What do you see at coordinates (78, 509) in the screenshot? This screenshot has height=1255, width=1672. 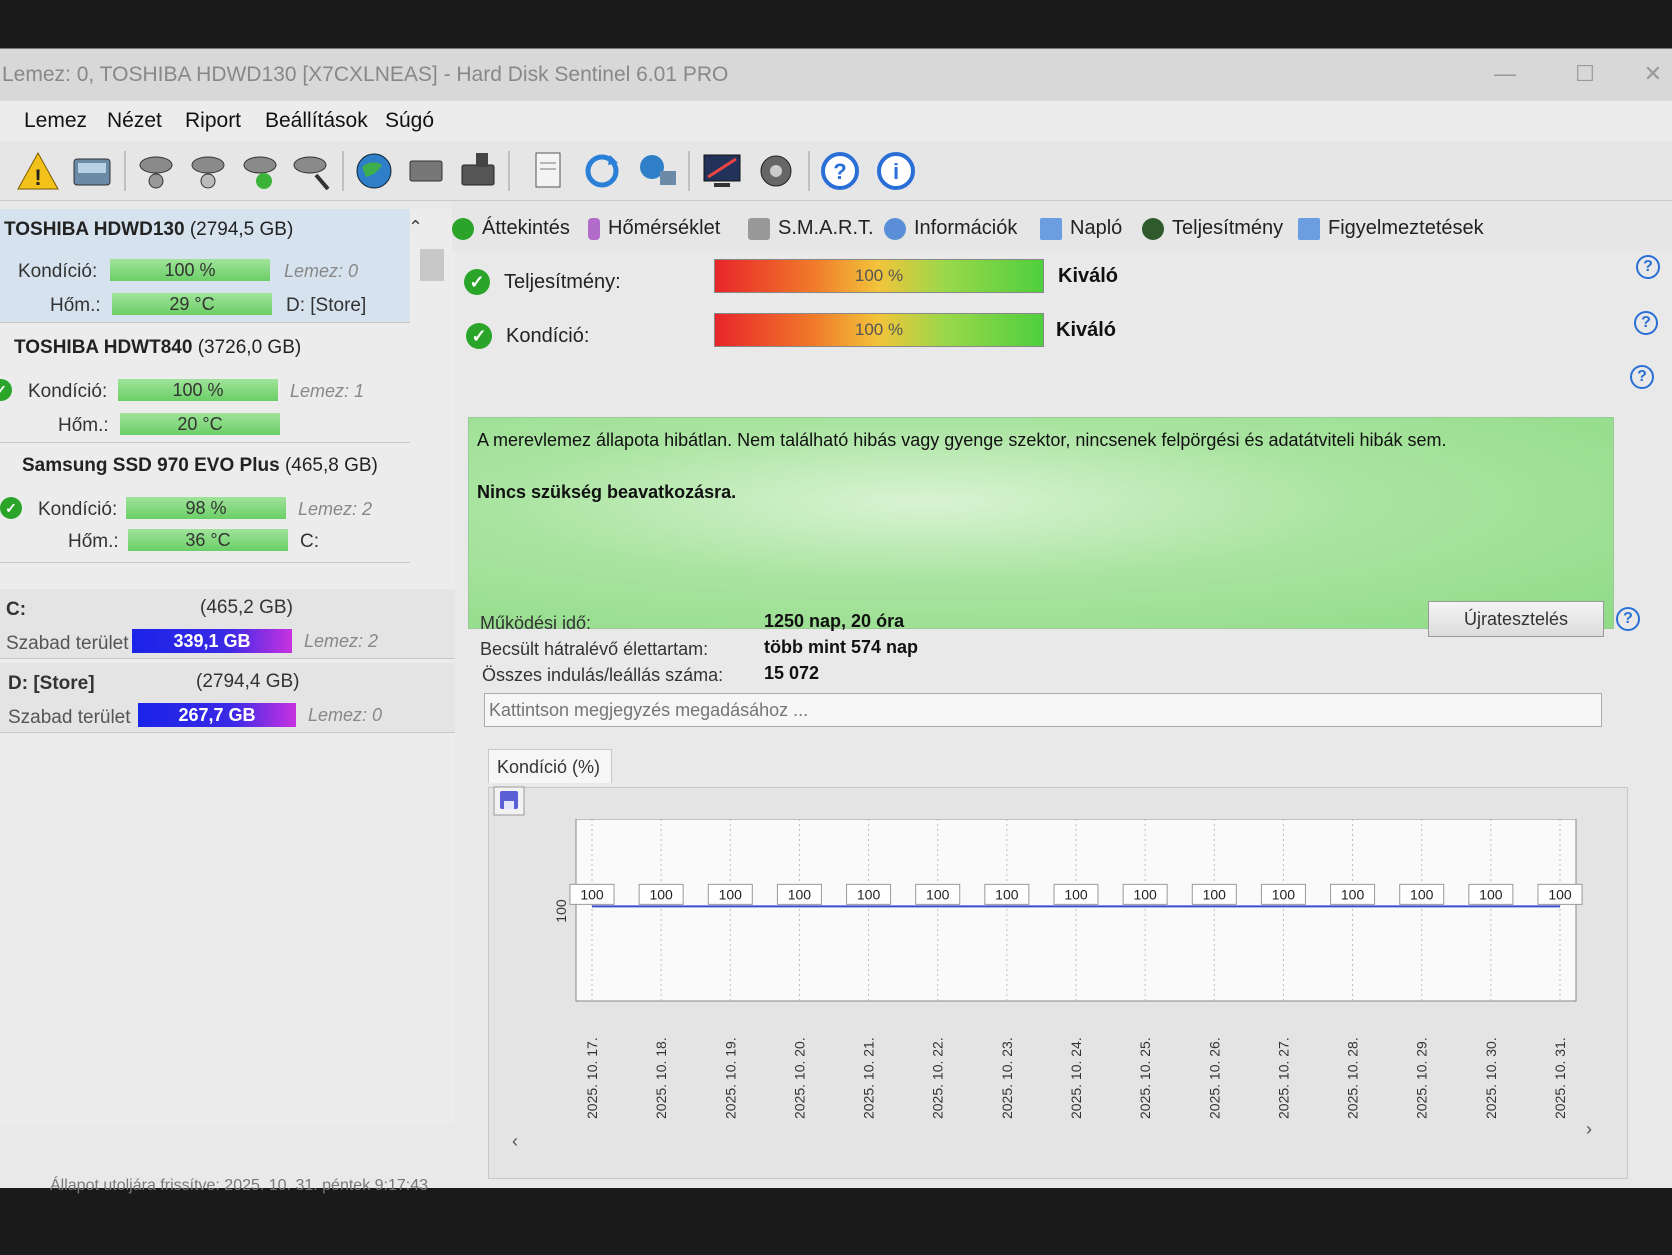 I see `health-label: Kondíció:` at bounding box center [78, 509].